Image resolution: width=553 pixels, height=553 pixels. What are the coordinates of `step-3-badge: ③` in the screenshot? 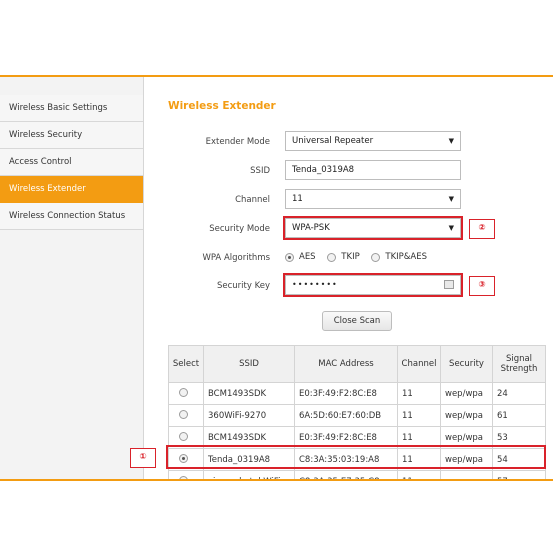 It's located at (482, 286).